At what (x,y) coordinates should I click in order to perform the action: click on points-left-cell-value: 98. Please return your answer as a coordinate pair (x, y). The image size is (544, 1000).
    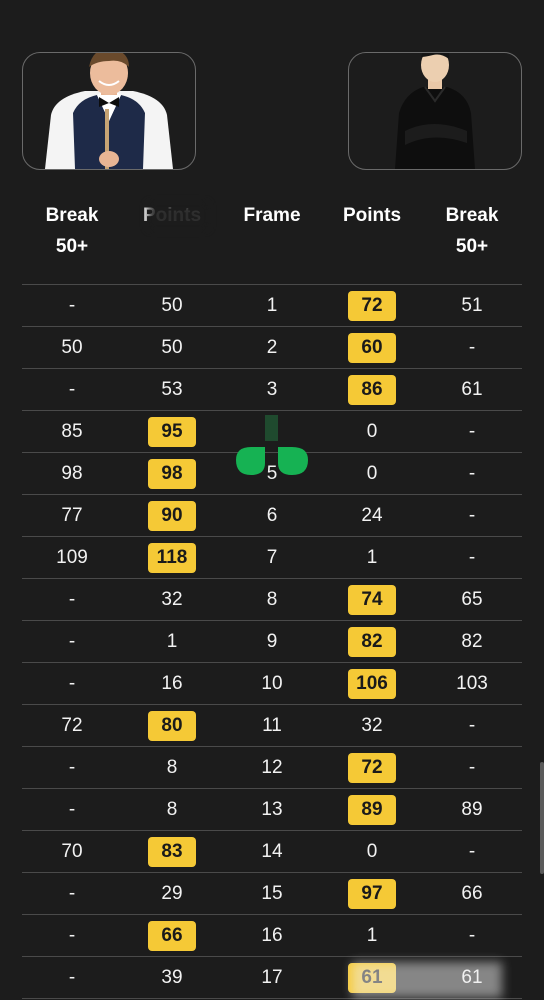
    Looking at the image, I should click on (172, 474).